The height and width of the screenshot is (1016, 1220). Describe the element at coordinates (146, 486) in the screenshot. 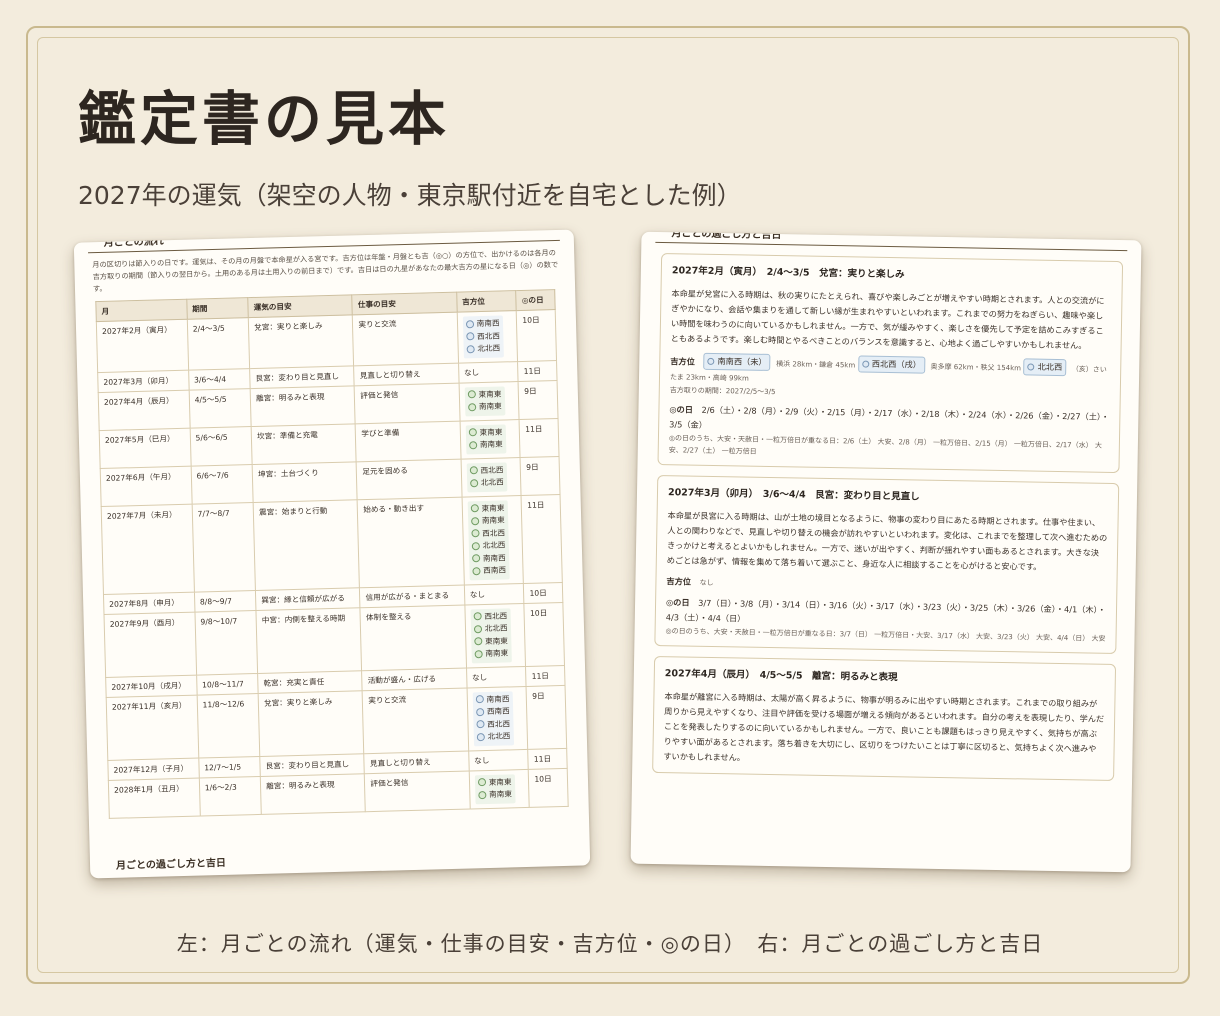

I see `month-cell: 2027年6月（午月）` at that location.